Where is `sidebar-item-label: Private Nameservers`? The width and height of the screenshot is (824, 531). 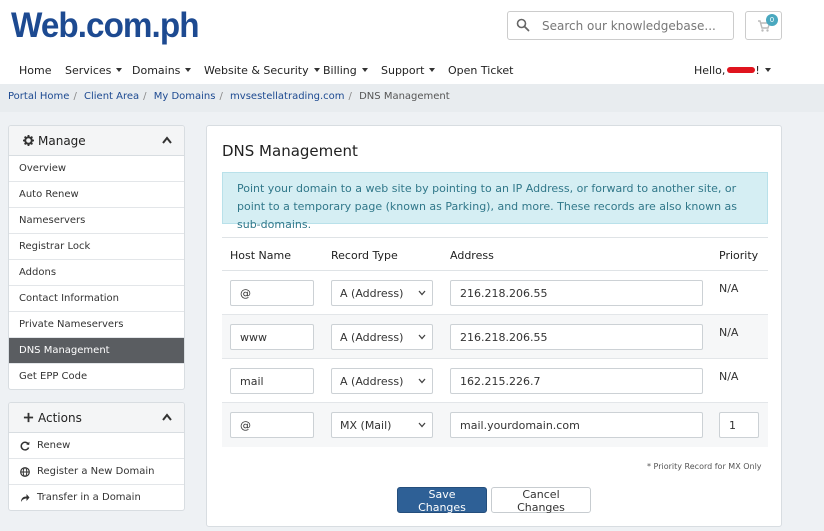 sidebar-item-label: Private Nameservers is located at coordinates (71, 324).